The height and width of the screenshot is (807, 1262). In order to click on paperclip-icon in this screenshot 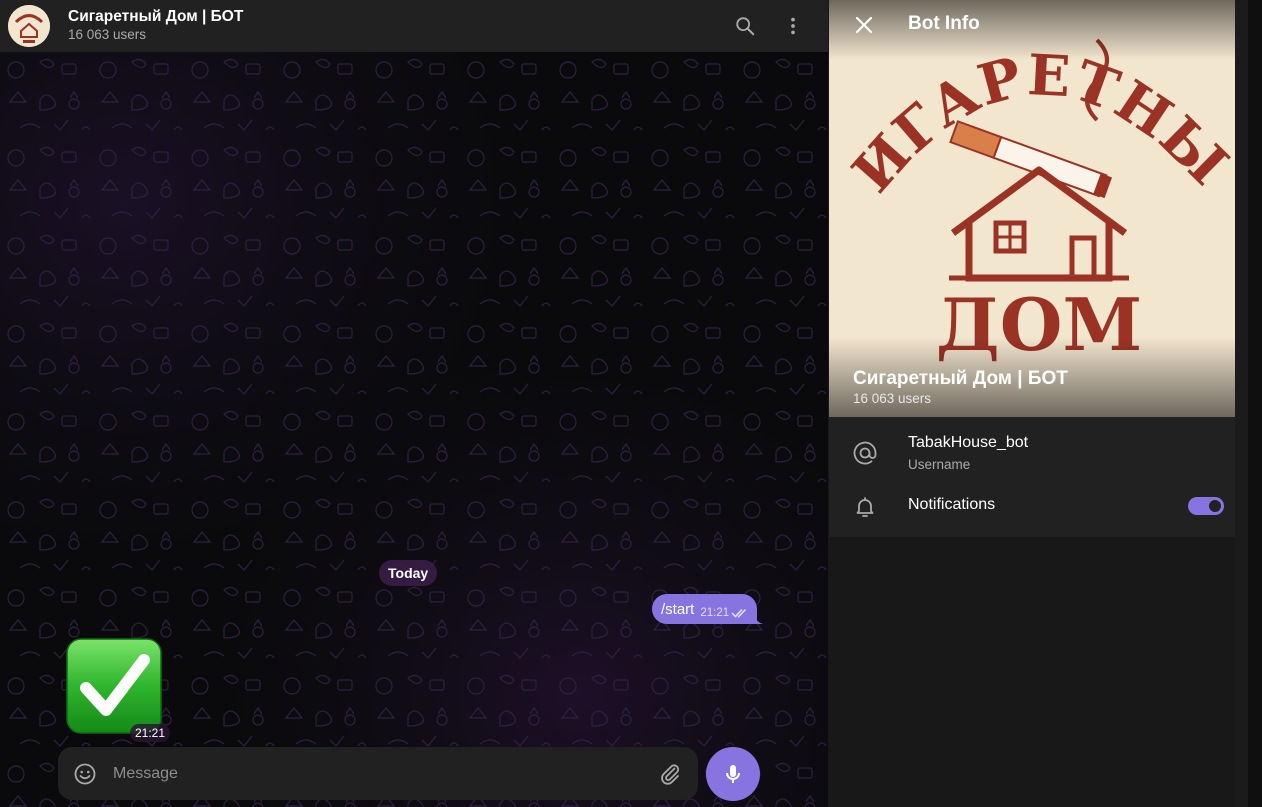, I will do `click(670, 774)`.